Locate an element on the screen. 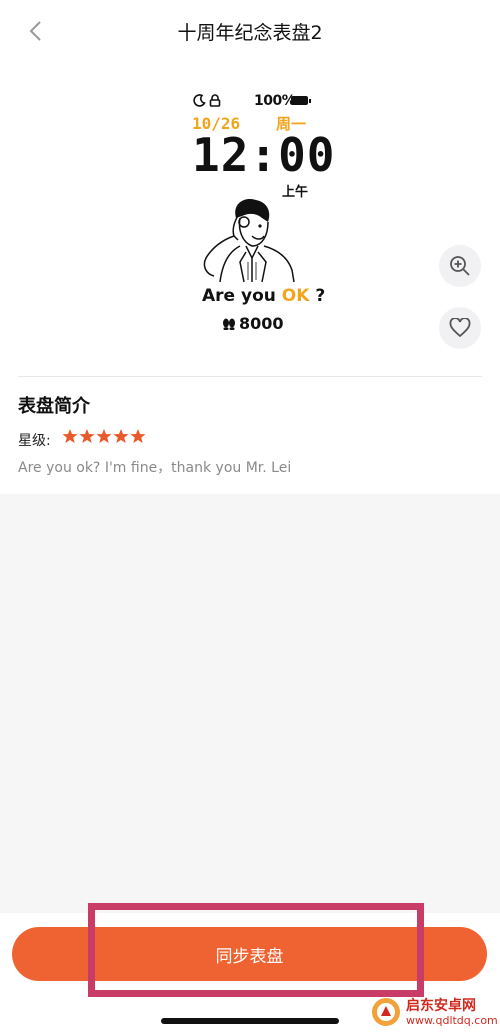 Image resolution: width=500 pixels, height=1034 pixels. watermark-url: www.qdltdq.com is located at coordinates (452, 1020).